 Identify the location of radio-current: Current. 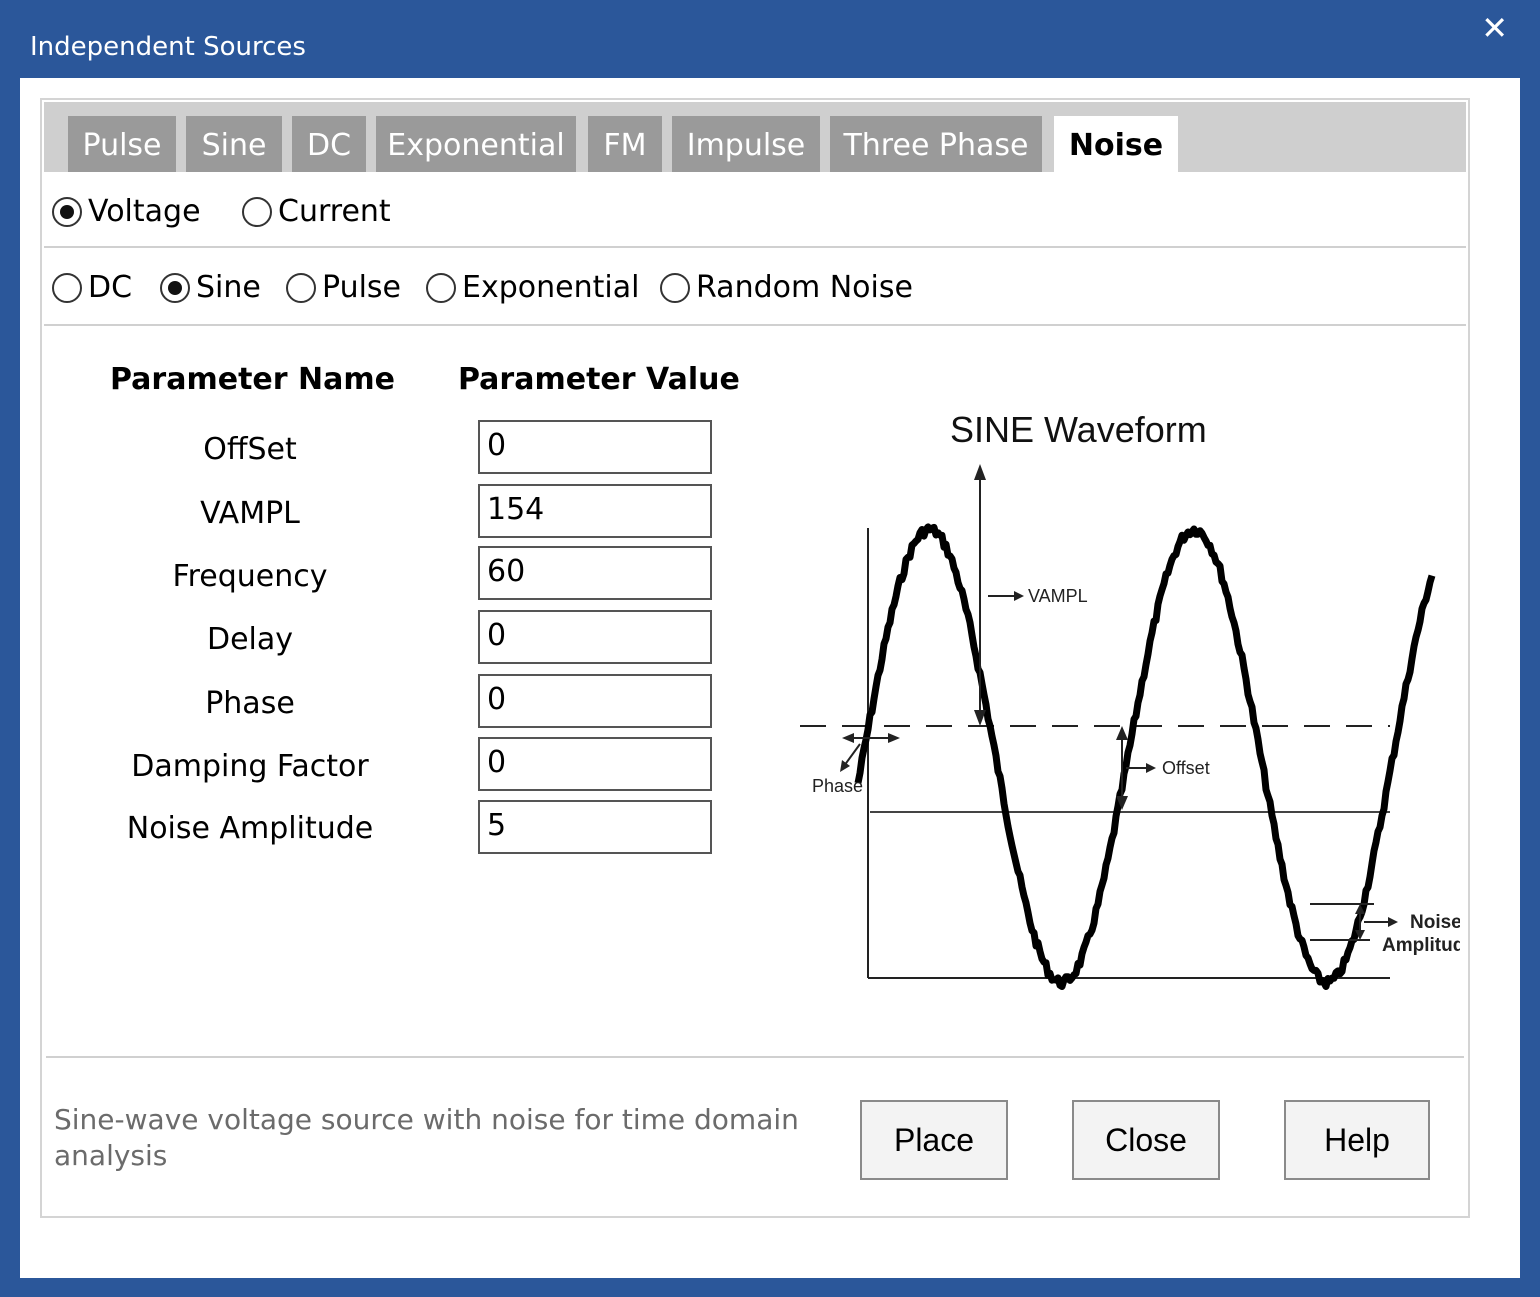
(316, 211).